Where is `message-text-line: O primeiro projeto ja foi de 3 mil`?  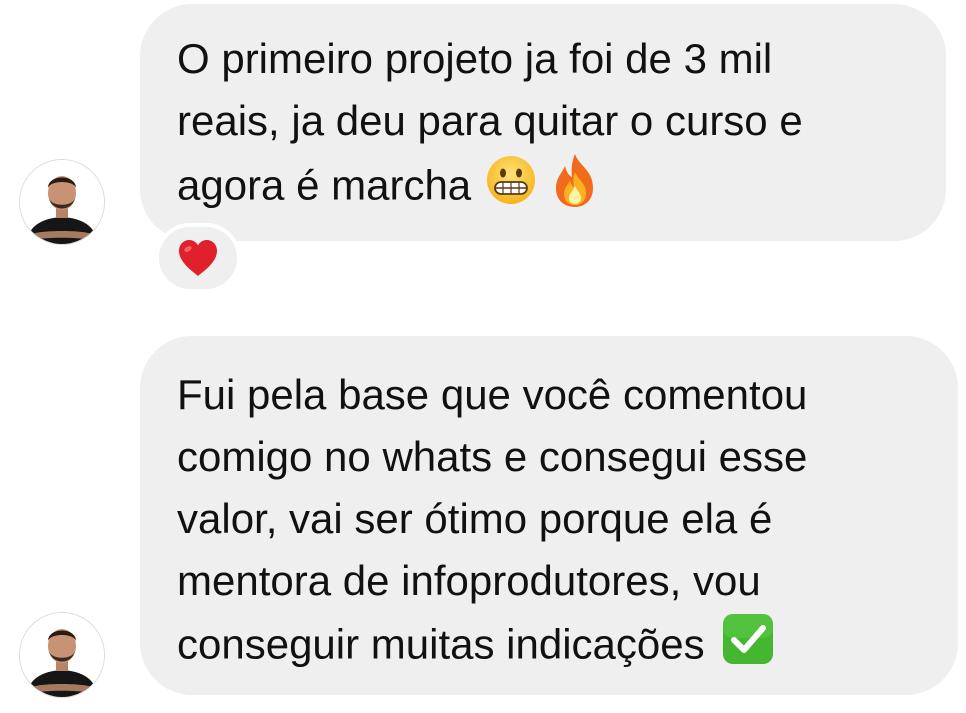 message-text-line: O primeiro projeto ja foi de 3 mil is located at coordinates (475, 58).